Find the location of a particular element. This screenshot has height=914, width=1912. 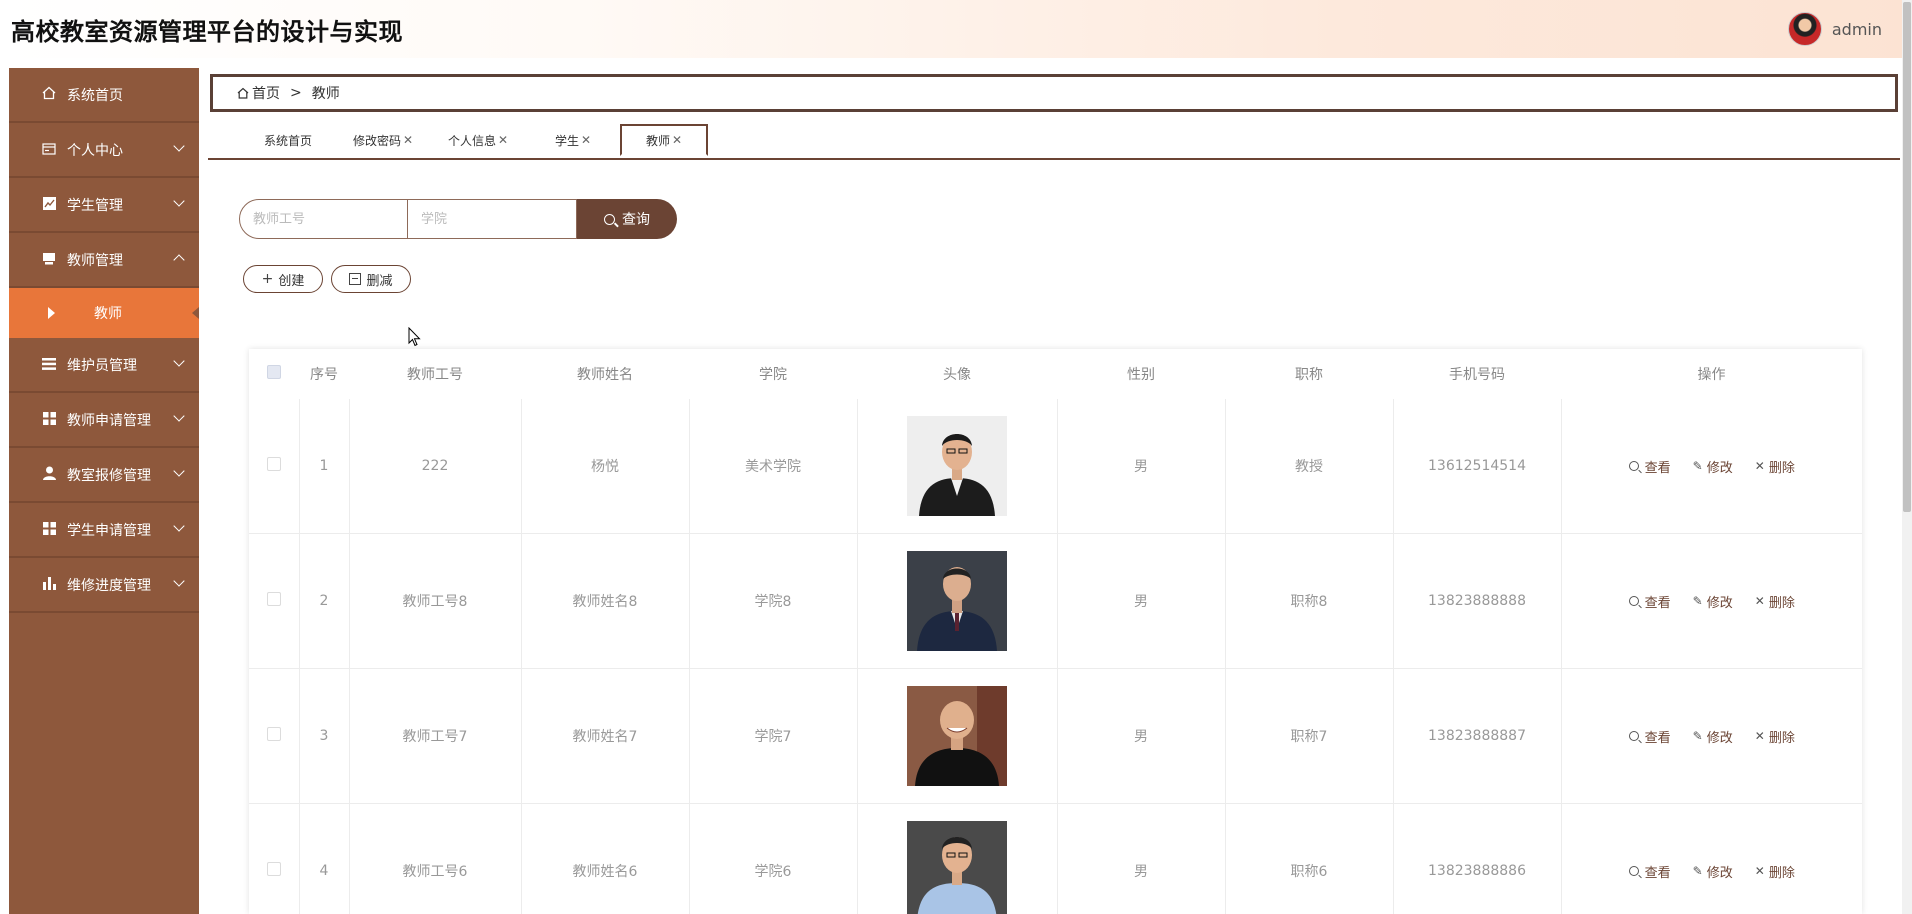

sidebar-item-label: 教师管理 is located at coordinates (95, 260).